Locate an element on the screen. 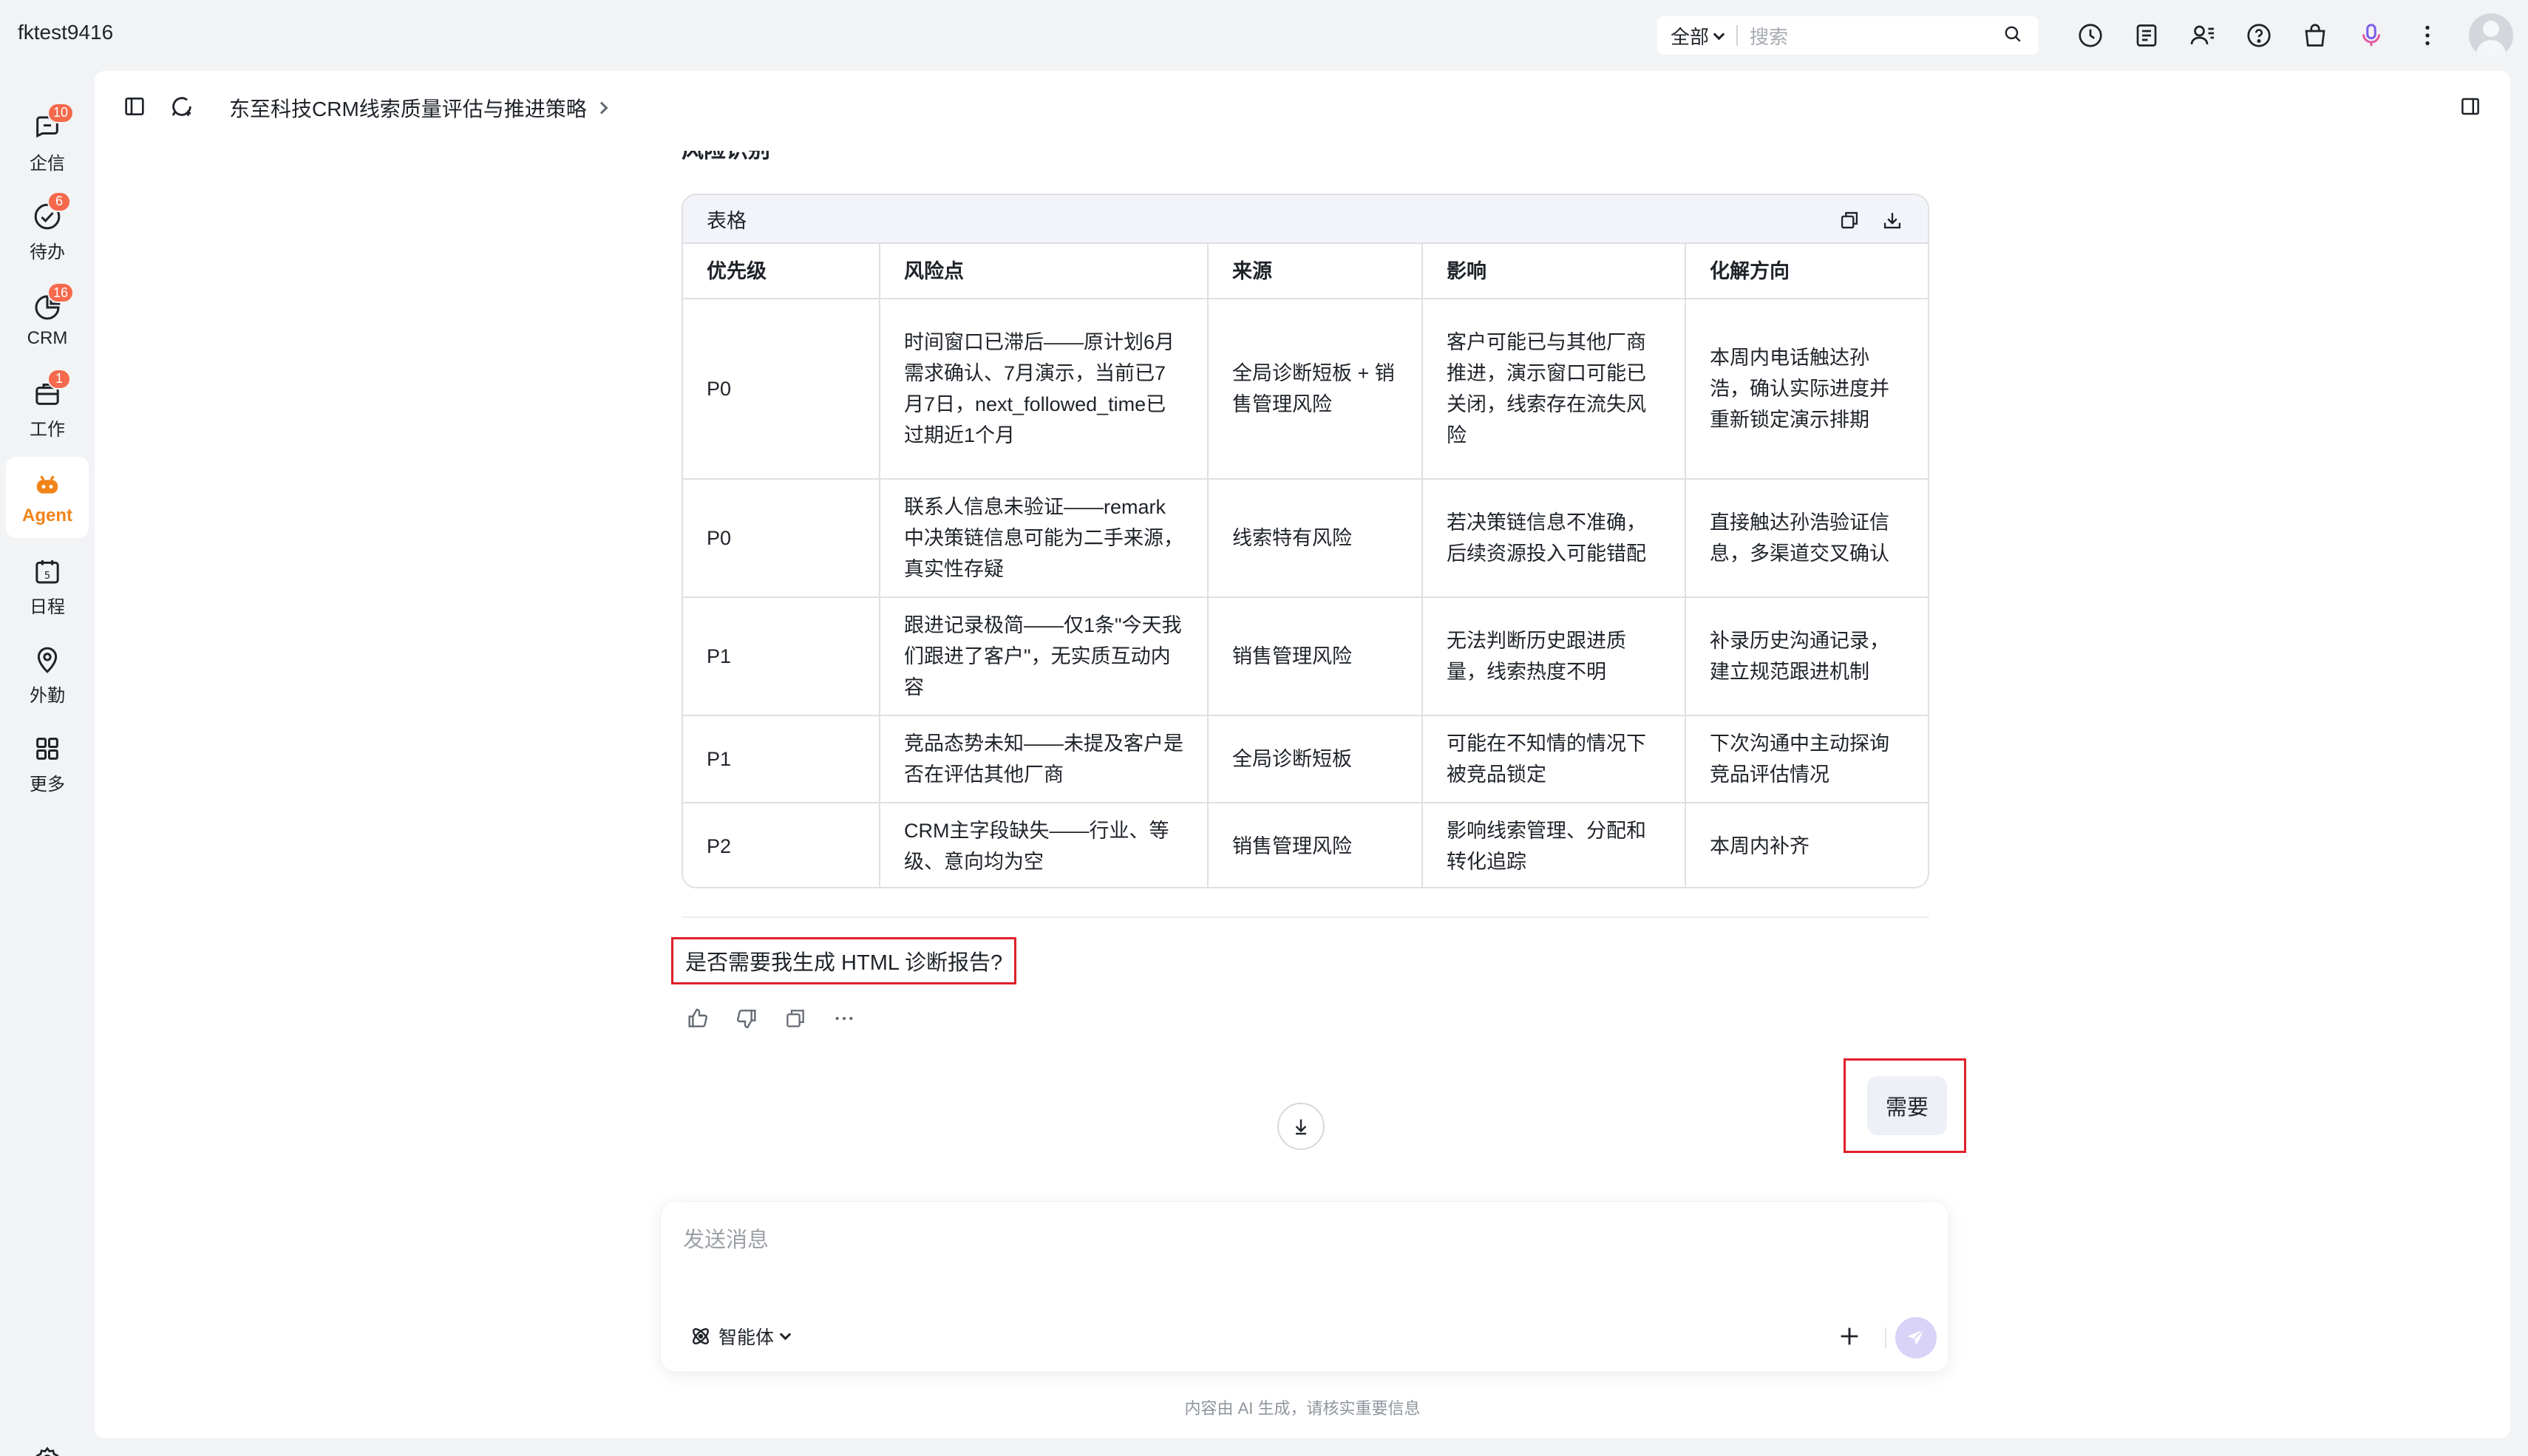 This screenshot has height=1456, width=2528. table-cell: 直接触达孙浩验证信息，多渠道交叉确认 is located at coordinates (1807, 538).